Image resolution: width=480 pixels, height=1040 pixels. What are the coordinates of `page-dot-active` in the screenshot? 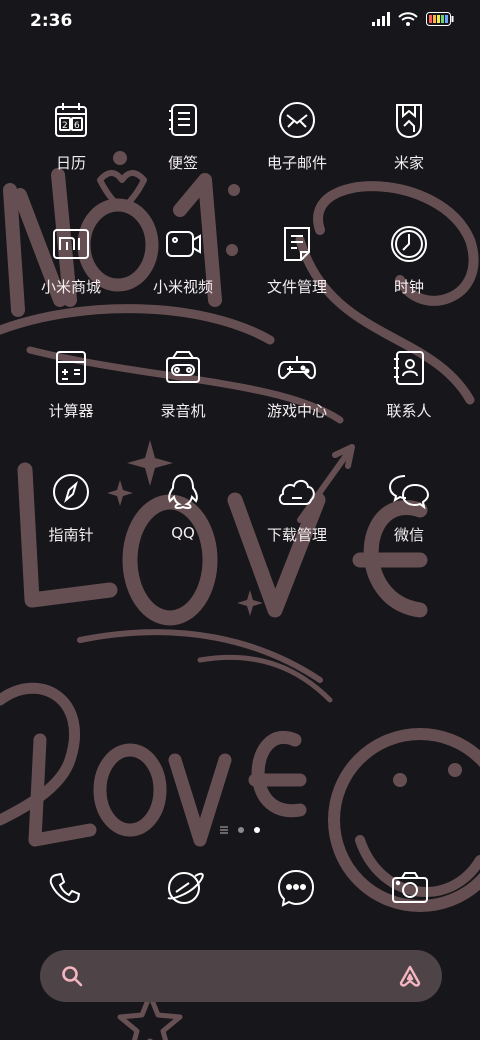 It's located at (257, 830).